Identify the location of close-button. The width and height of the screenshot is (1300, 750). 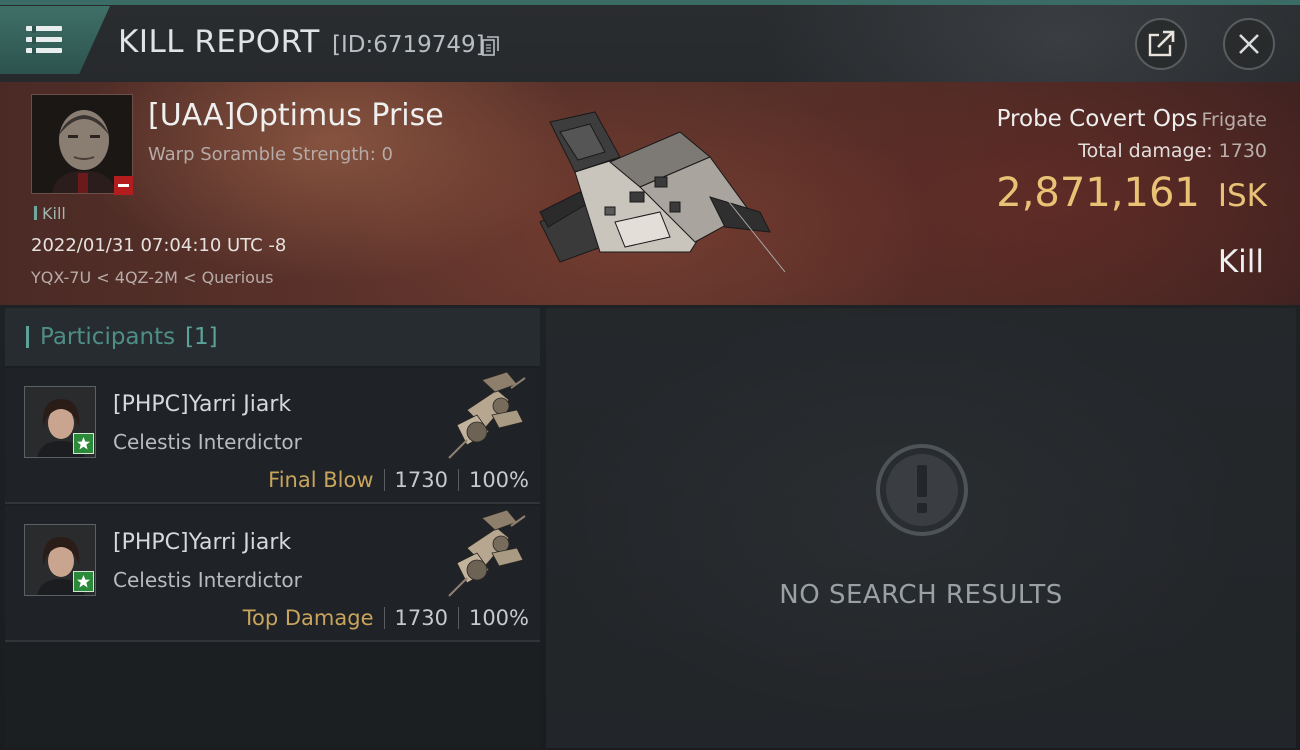
(1249, 44).